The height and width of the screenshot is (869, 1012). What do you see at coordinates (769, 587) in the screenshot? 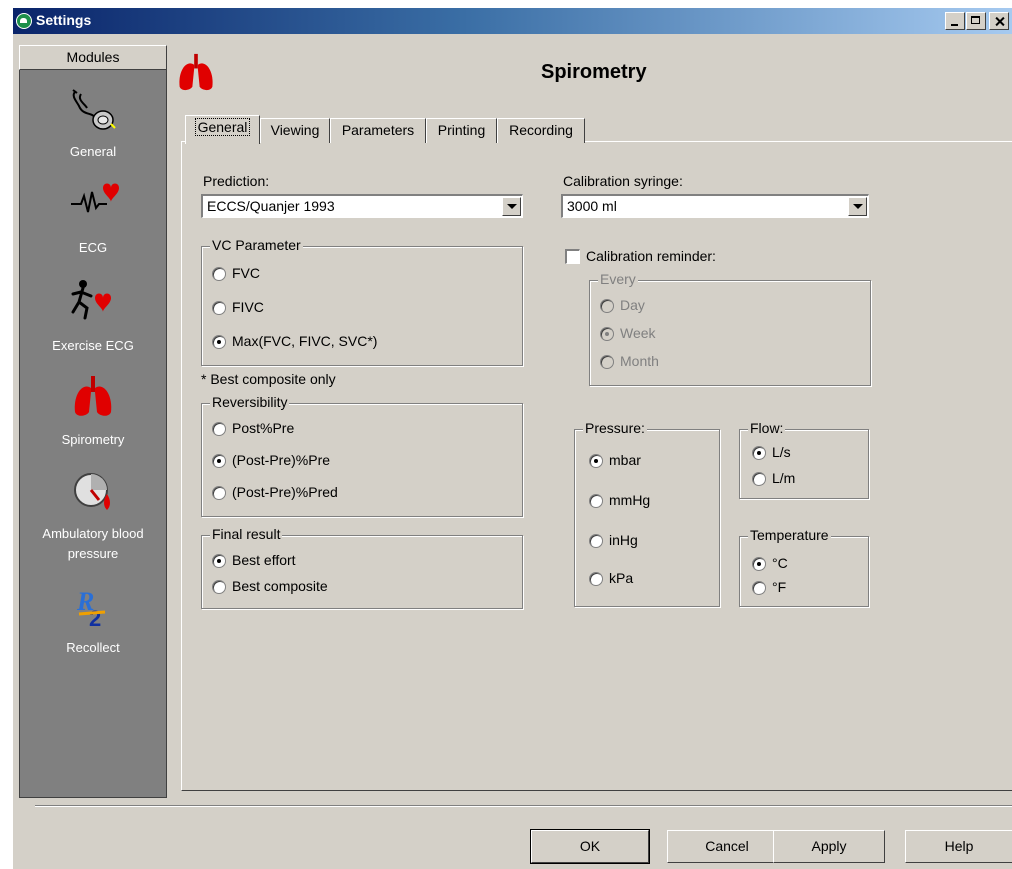
I see `temperature-option-fahrenheit: °F` at bounding box center [769, 587].